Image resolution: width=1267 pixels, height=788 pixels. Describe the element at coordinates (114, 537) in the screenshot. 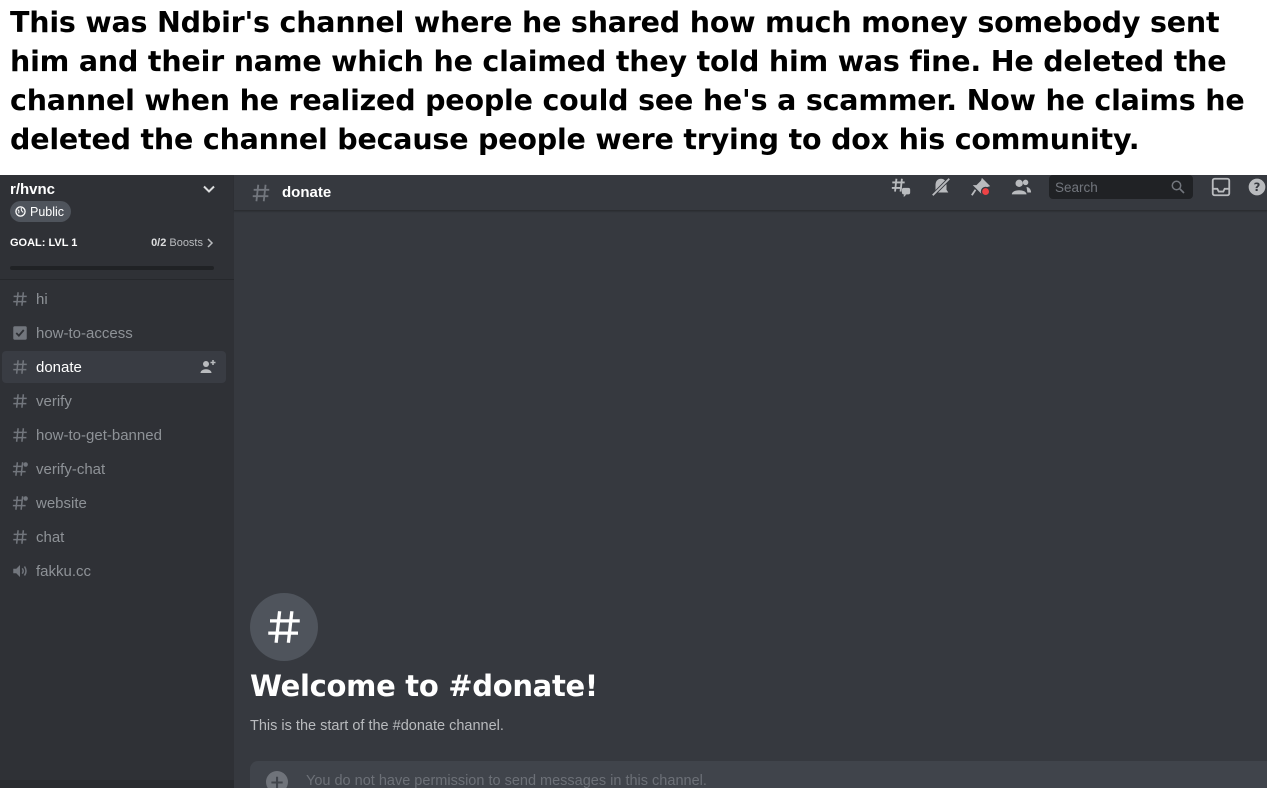

I see `channel-item-chat: chat` at that location.